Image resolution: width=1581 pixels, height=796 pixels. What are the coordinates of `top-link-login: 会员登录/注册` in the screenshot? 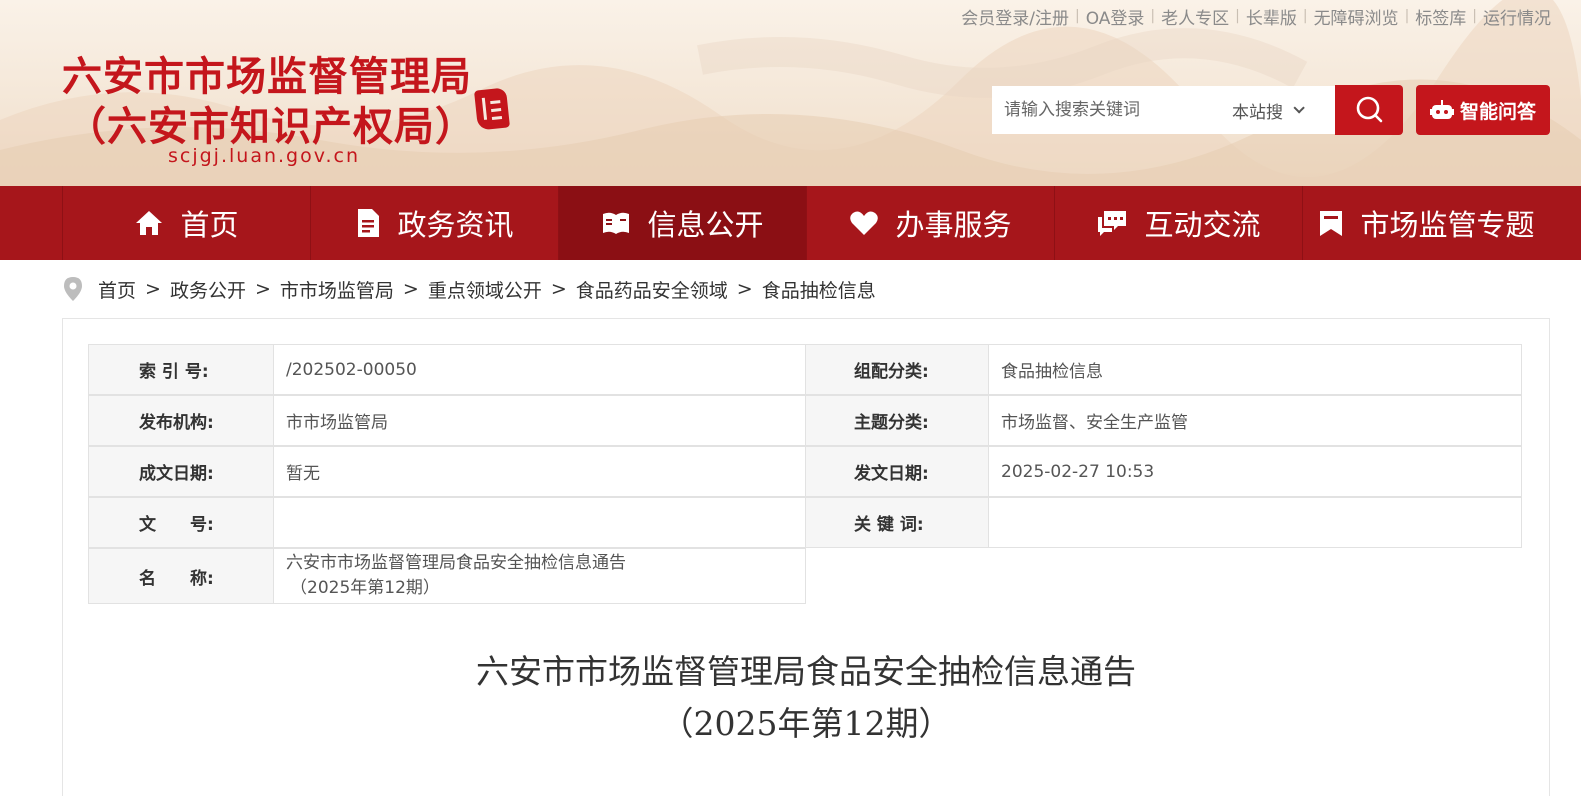 It's located at (1015, 16).